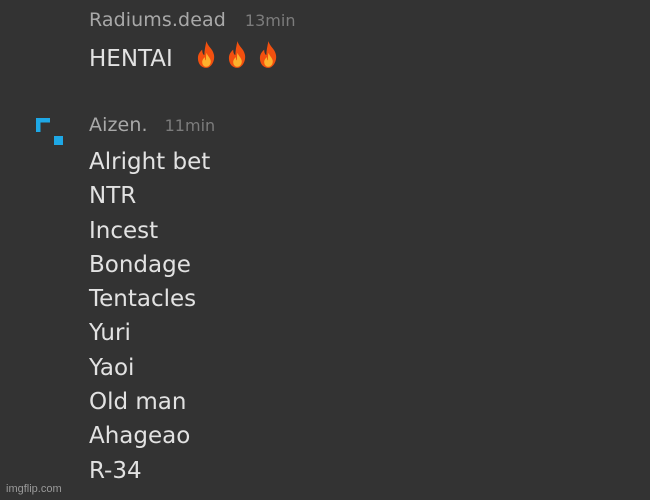 This screenshot has height=500, width=650. I want to click on message-line: Yaoi, so click(112, 367).